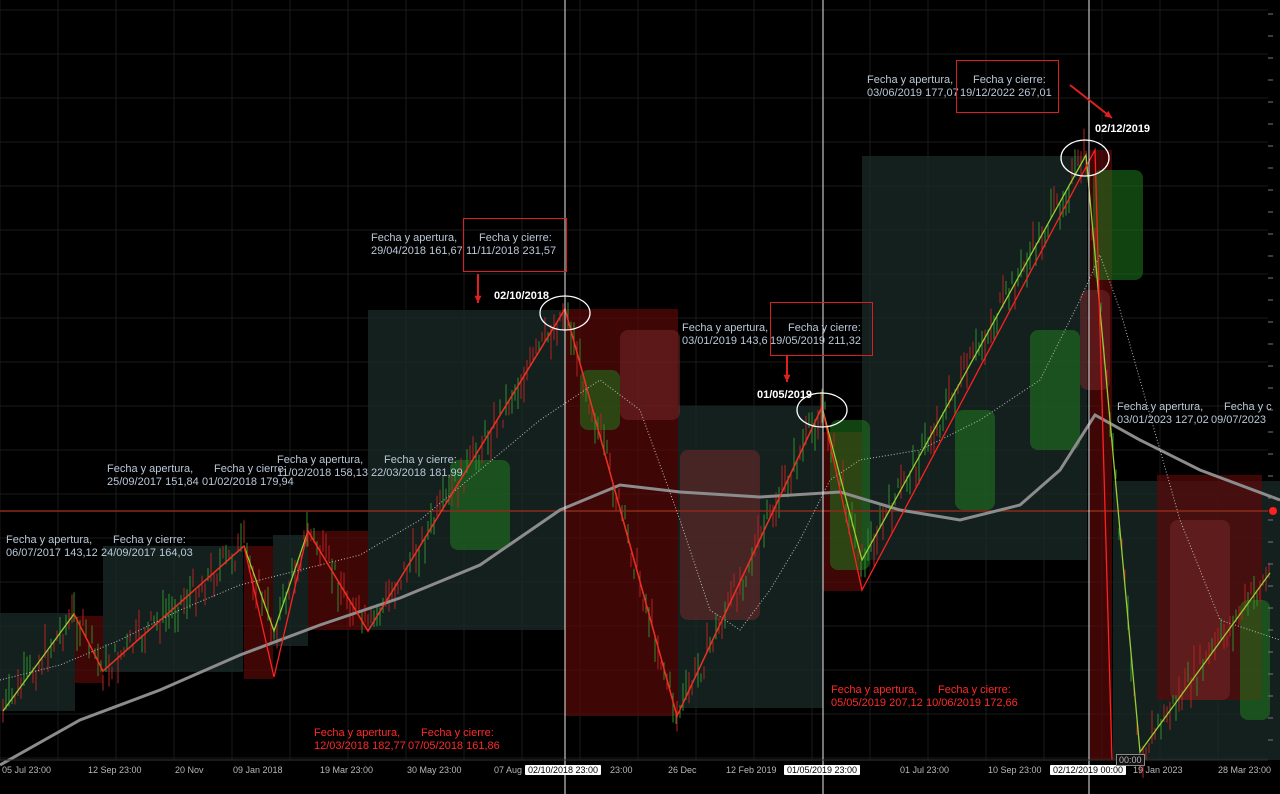 Image resolution: width=1280 pixels, height=794 pixels. I want to click on open-value: 25/09/2017 151,84, so click(153, 482).